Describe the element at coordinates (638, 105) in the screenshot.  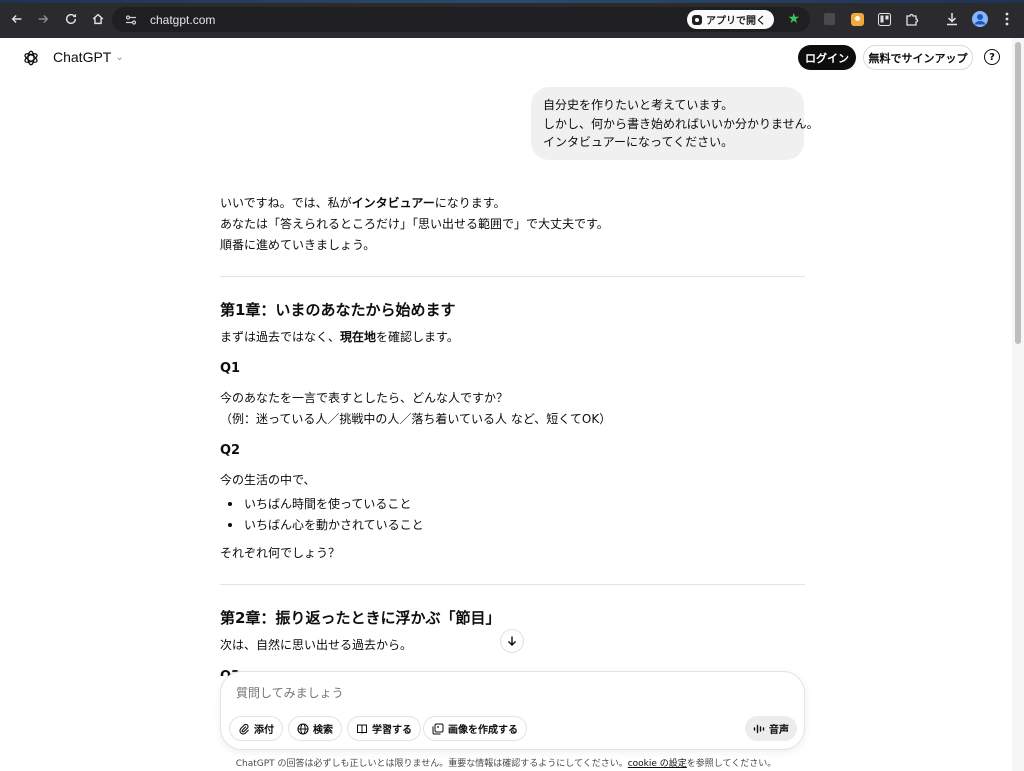
I see `user-message-line: 自分史を作りたいと考えています。` at that location.